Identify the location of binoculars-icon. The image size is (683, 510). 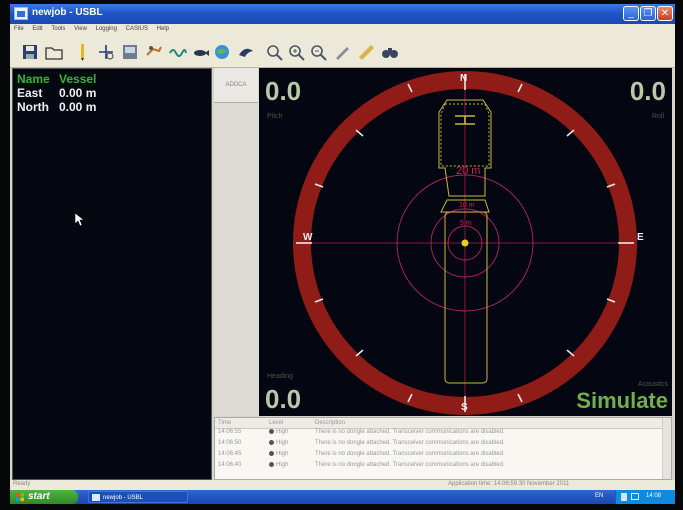
(390, 52).